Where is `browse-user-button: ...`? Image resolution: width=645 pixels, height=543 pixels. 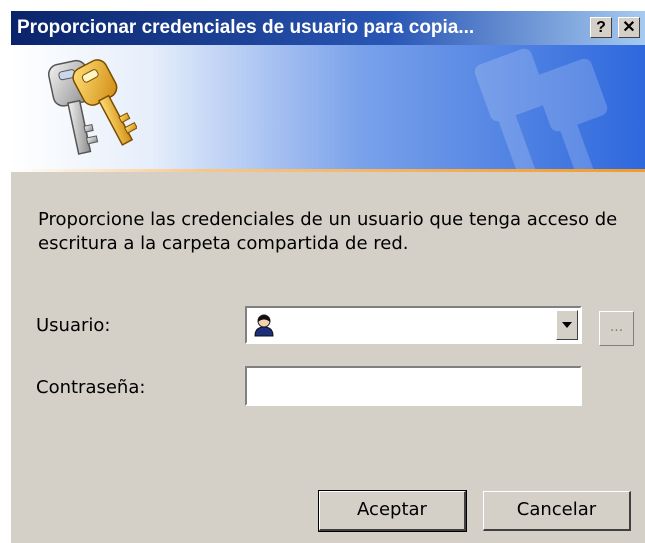 browse-user-button: ... is located at coordinates (616, 328).